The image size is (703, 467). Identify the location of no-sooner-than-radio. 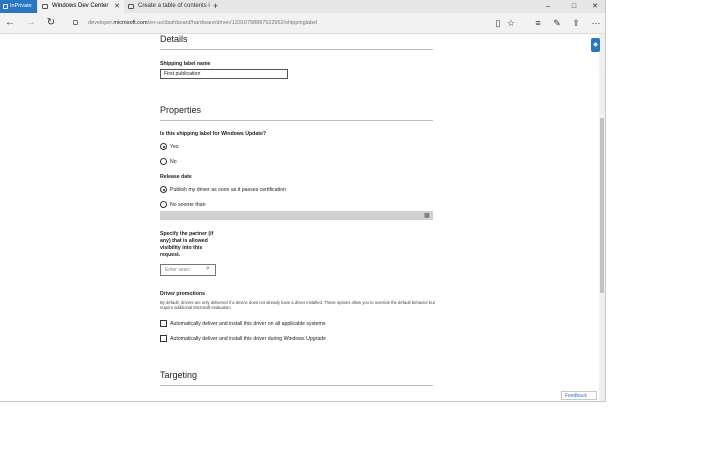
(163, 204).